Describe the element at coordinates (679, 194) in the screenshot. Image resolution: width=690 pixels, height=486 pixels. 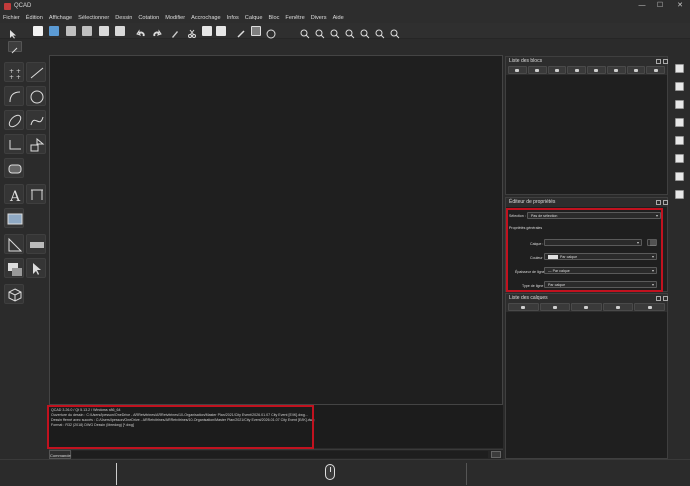
I see `dock-clipboard-icon` at that location.